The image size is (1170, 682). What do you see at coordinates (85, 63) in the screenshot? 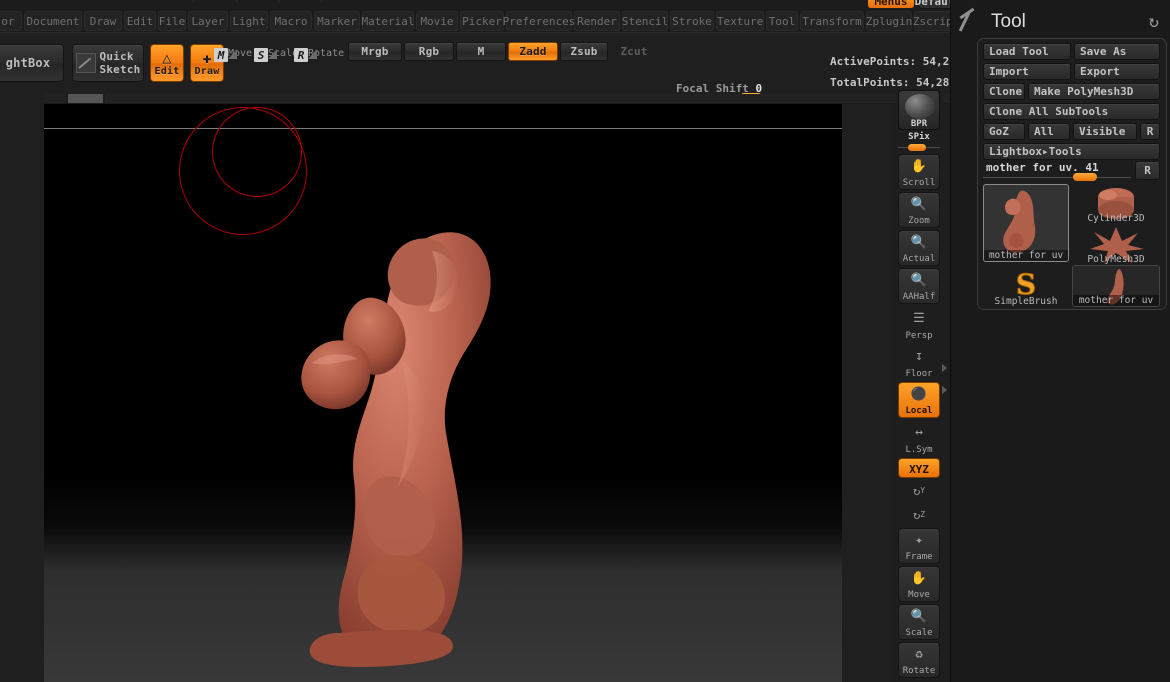
I see `pencil-icon` at bounding box center [85, 63].